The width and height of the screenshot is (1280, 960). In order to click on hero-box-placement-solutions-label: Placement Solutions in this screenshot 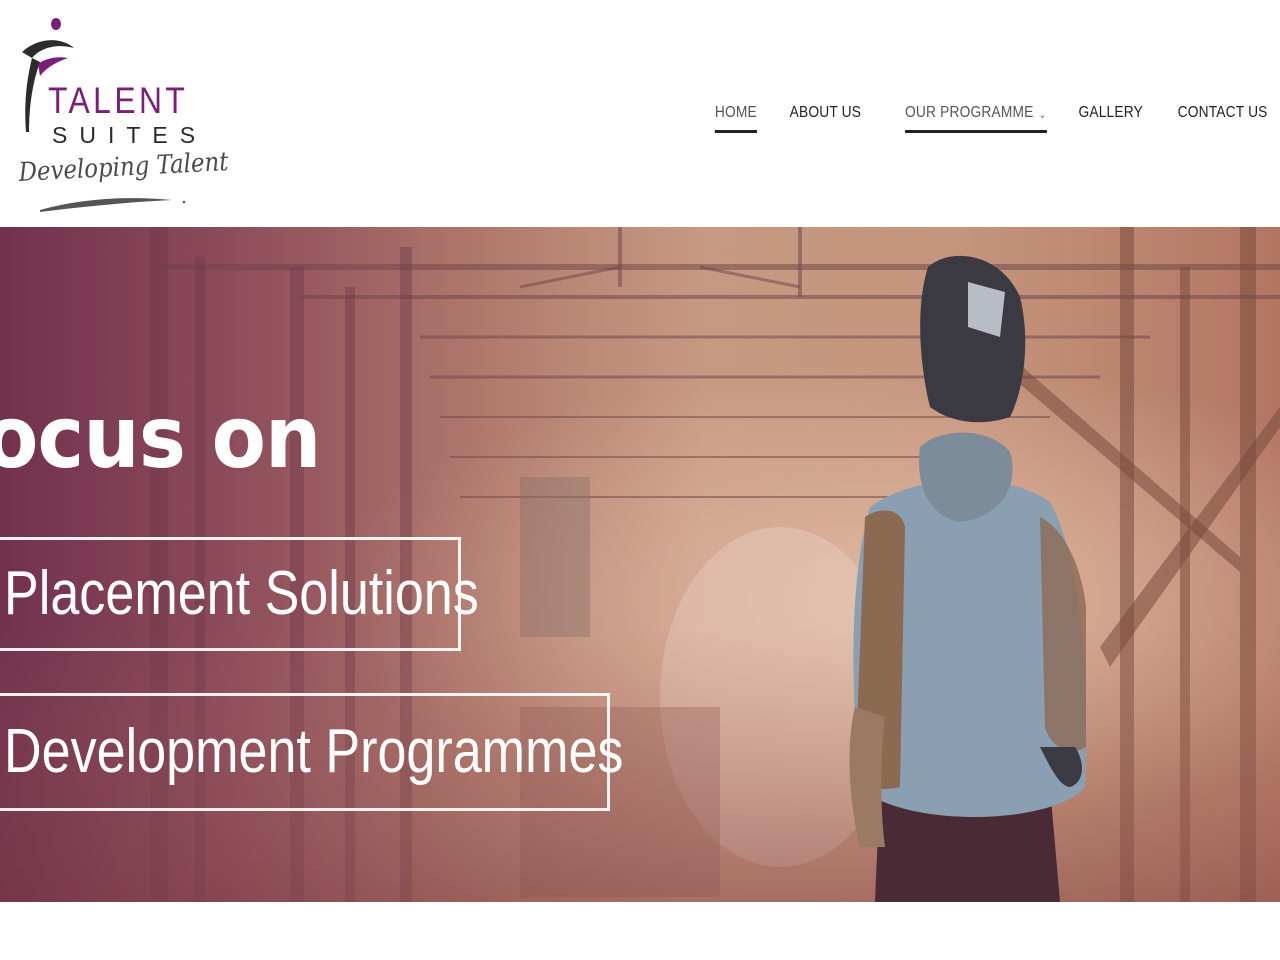, I will do `click(241, 593)`.